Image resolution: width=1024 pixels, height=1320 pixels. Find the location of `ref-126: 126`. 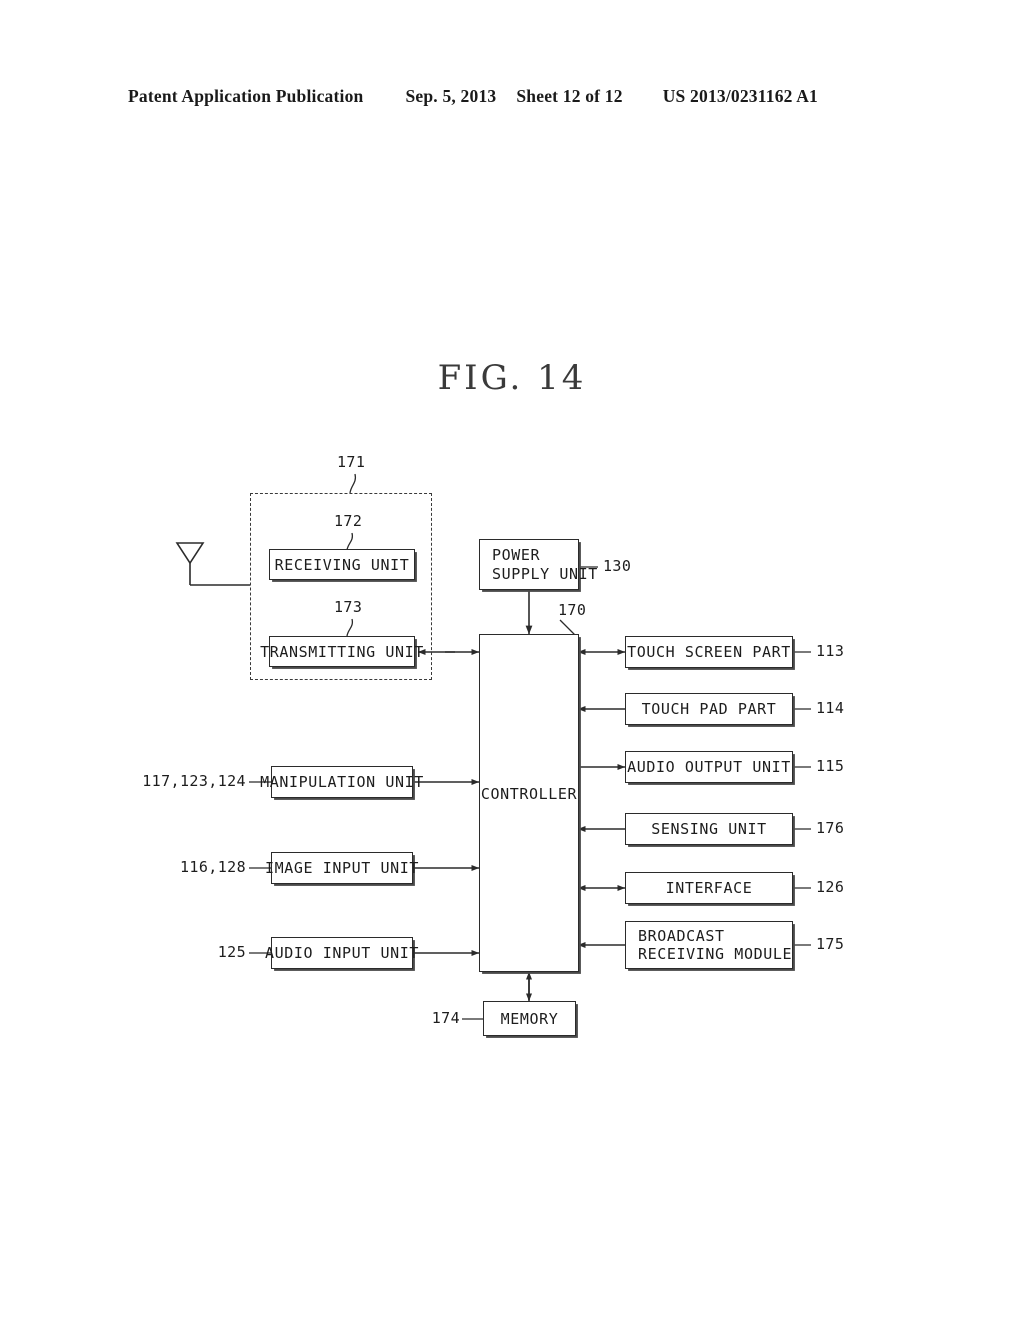

ref-126: 126 is located at coordinates (830, 887).